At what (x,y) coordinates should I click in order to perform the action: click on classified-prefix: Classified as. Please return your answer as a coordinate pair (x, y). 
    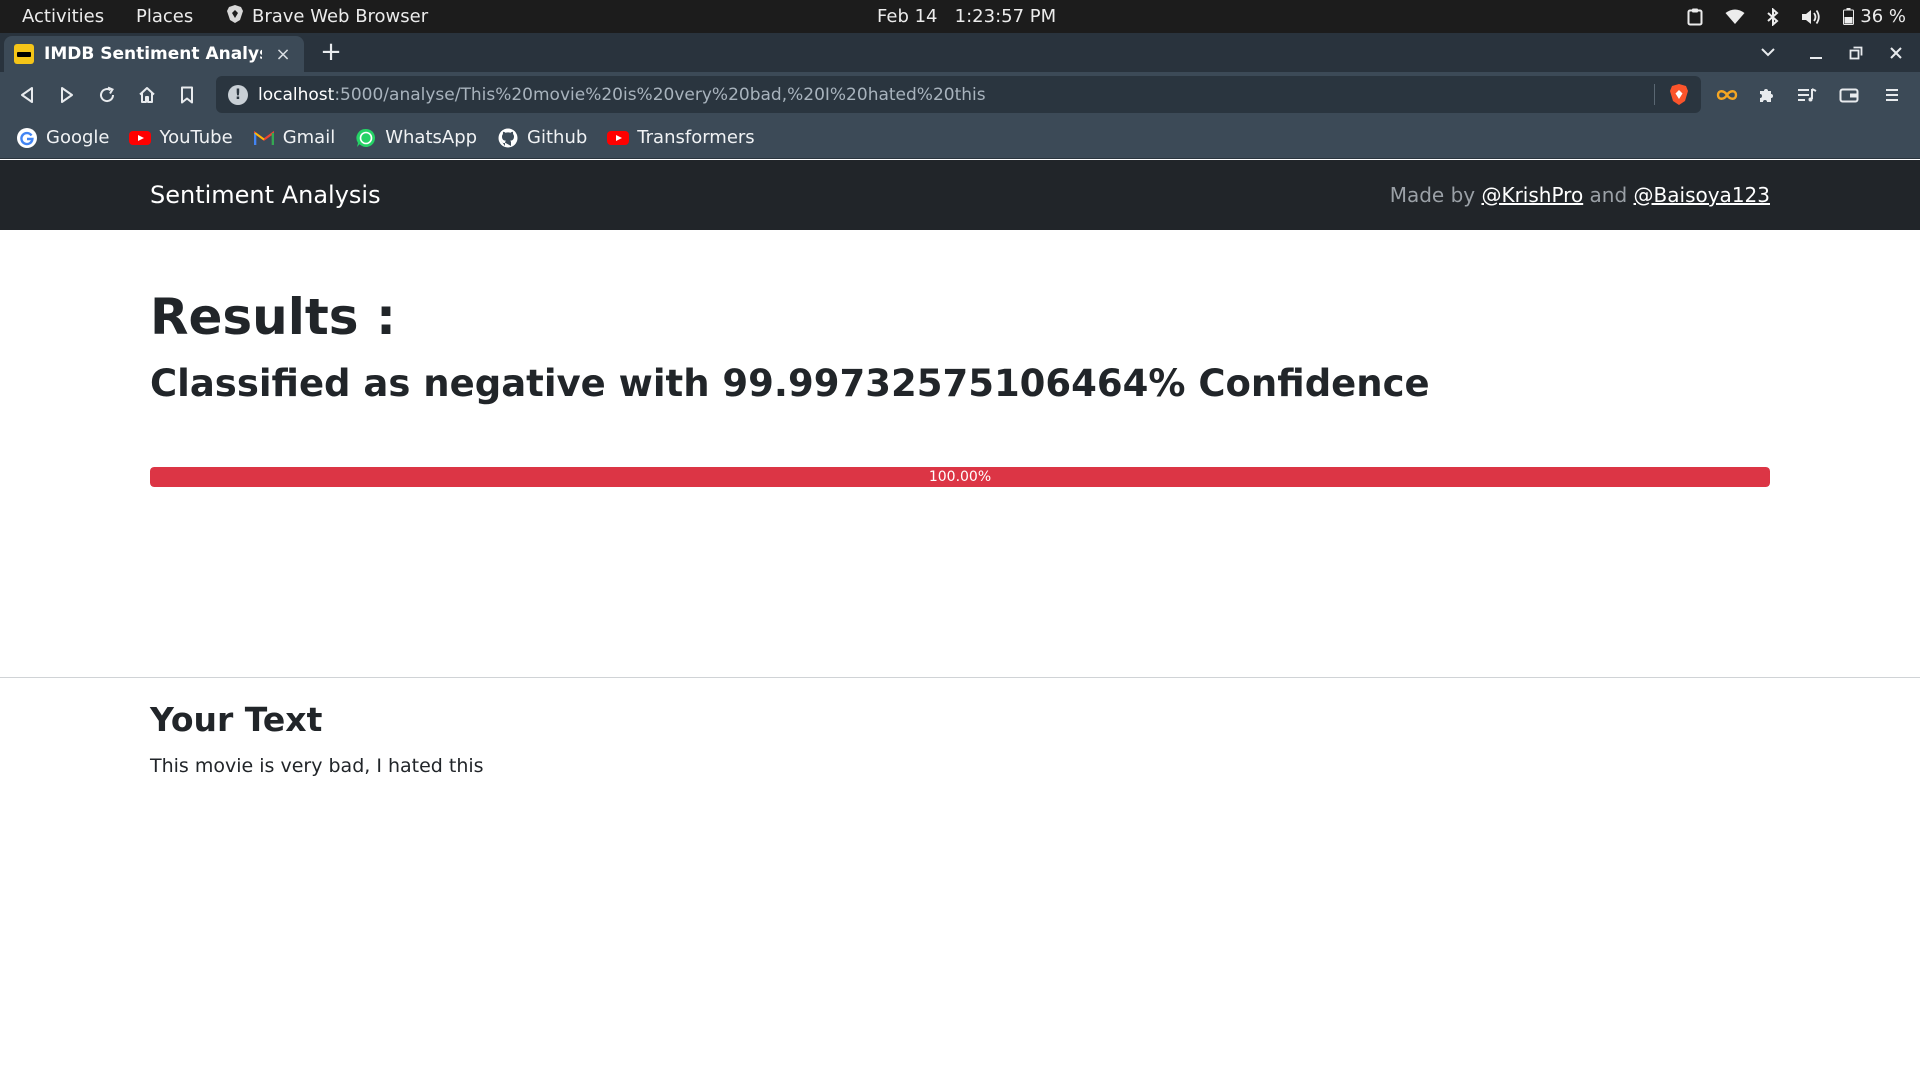
    Looking at the image, I should click on (287, 383).